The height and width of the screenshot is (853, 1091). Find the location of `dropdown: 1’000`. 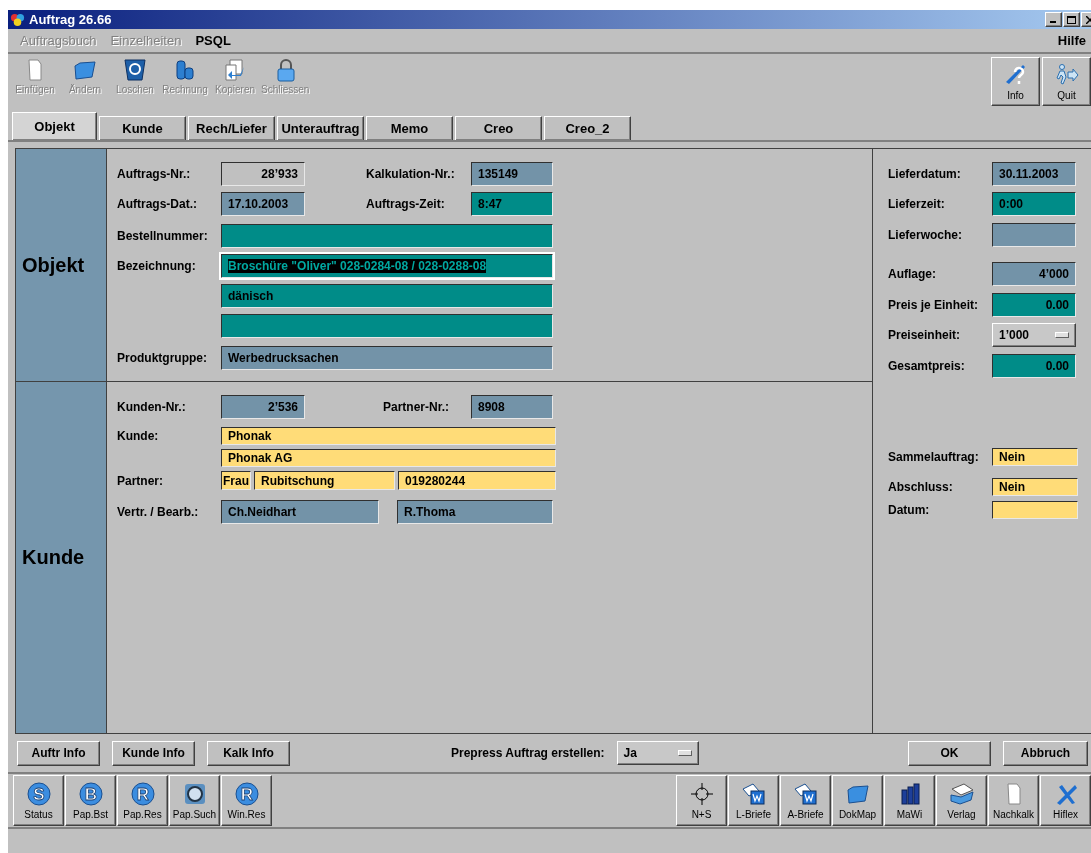

dropdown: 1’000 is located at coordinates (1034, 335).